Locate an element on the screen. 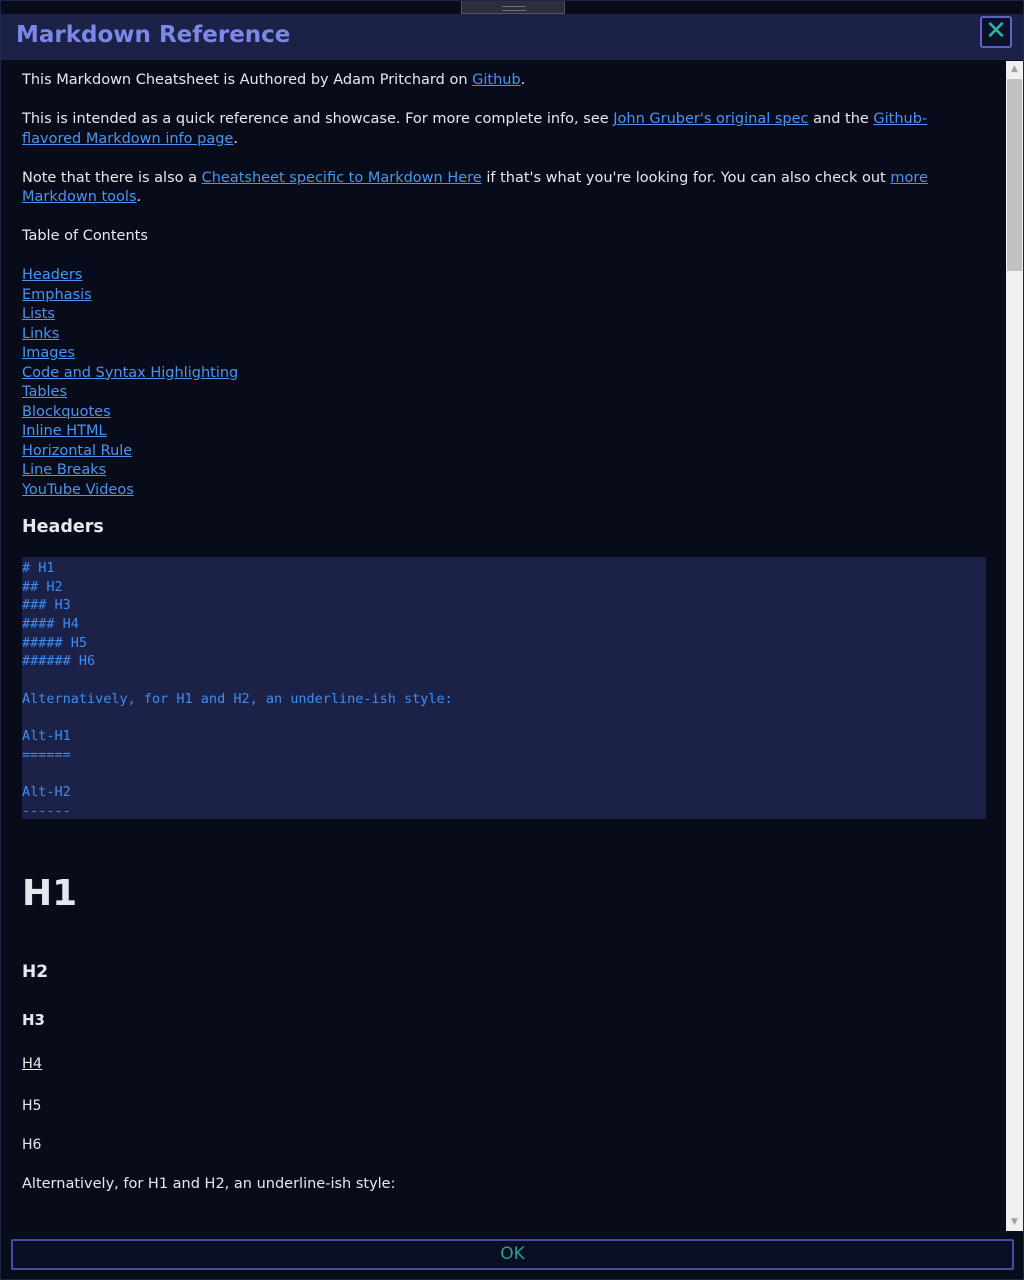 Image resolution: width=1024 pixels, height=1280 pixels. toc-link-links: Links is located at coordinates (503, 335).